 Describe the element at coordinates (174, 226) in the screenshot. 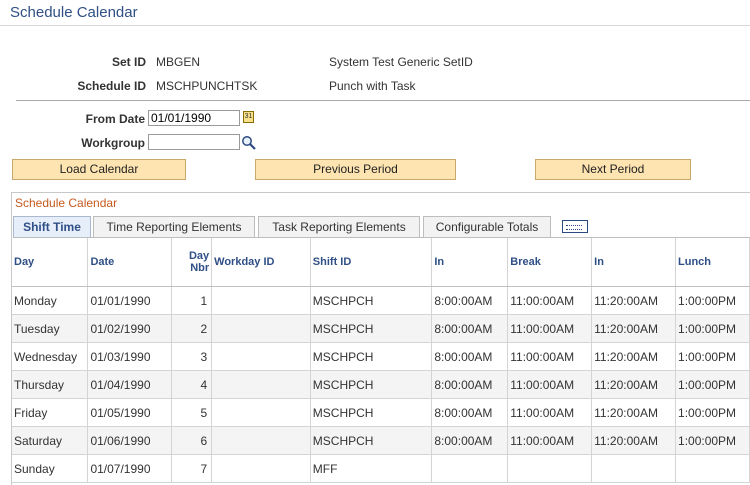

I see `tab-time-reporting-elements: Time Reporting Elements` at that location.